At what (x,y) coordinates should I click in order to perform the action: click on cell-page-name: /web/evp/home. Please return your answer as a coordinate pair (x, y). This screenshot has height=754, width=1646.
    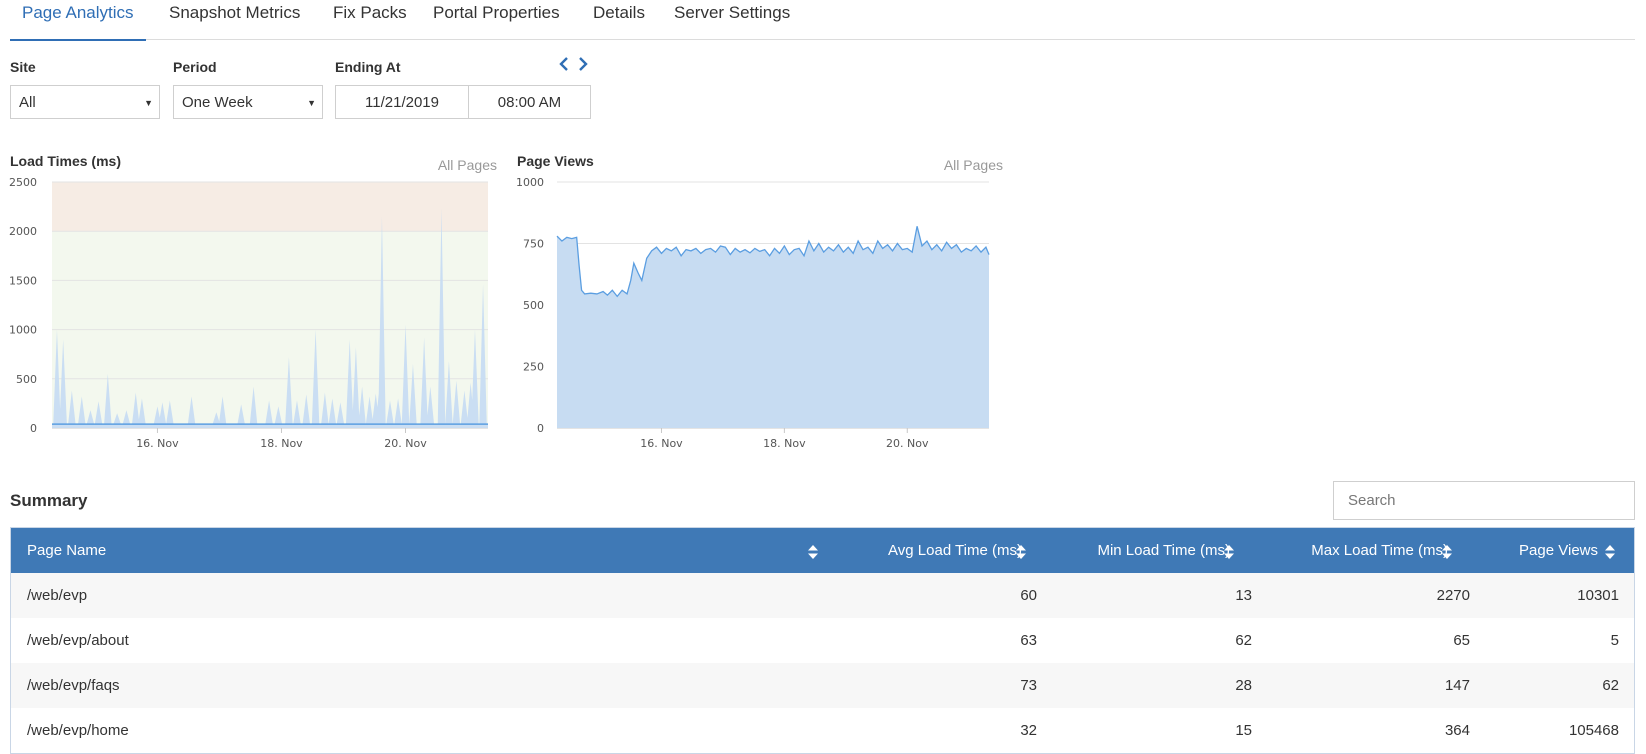
    Looking at the image, I should click on (78, 730).